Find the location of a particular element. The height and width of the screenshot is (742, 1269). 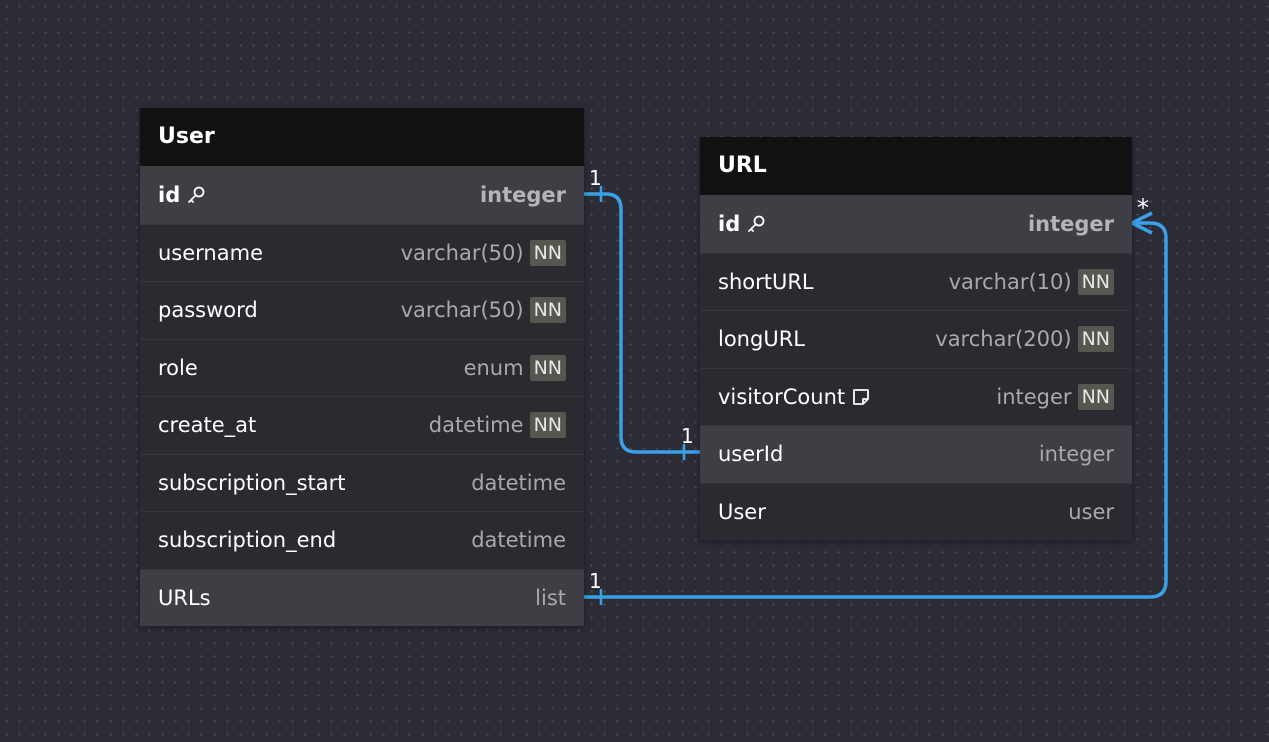

field-row-user: User user is located at coordinates (916, 511).